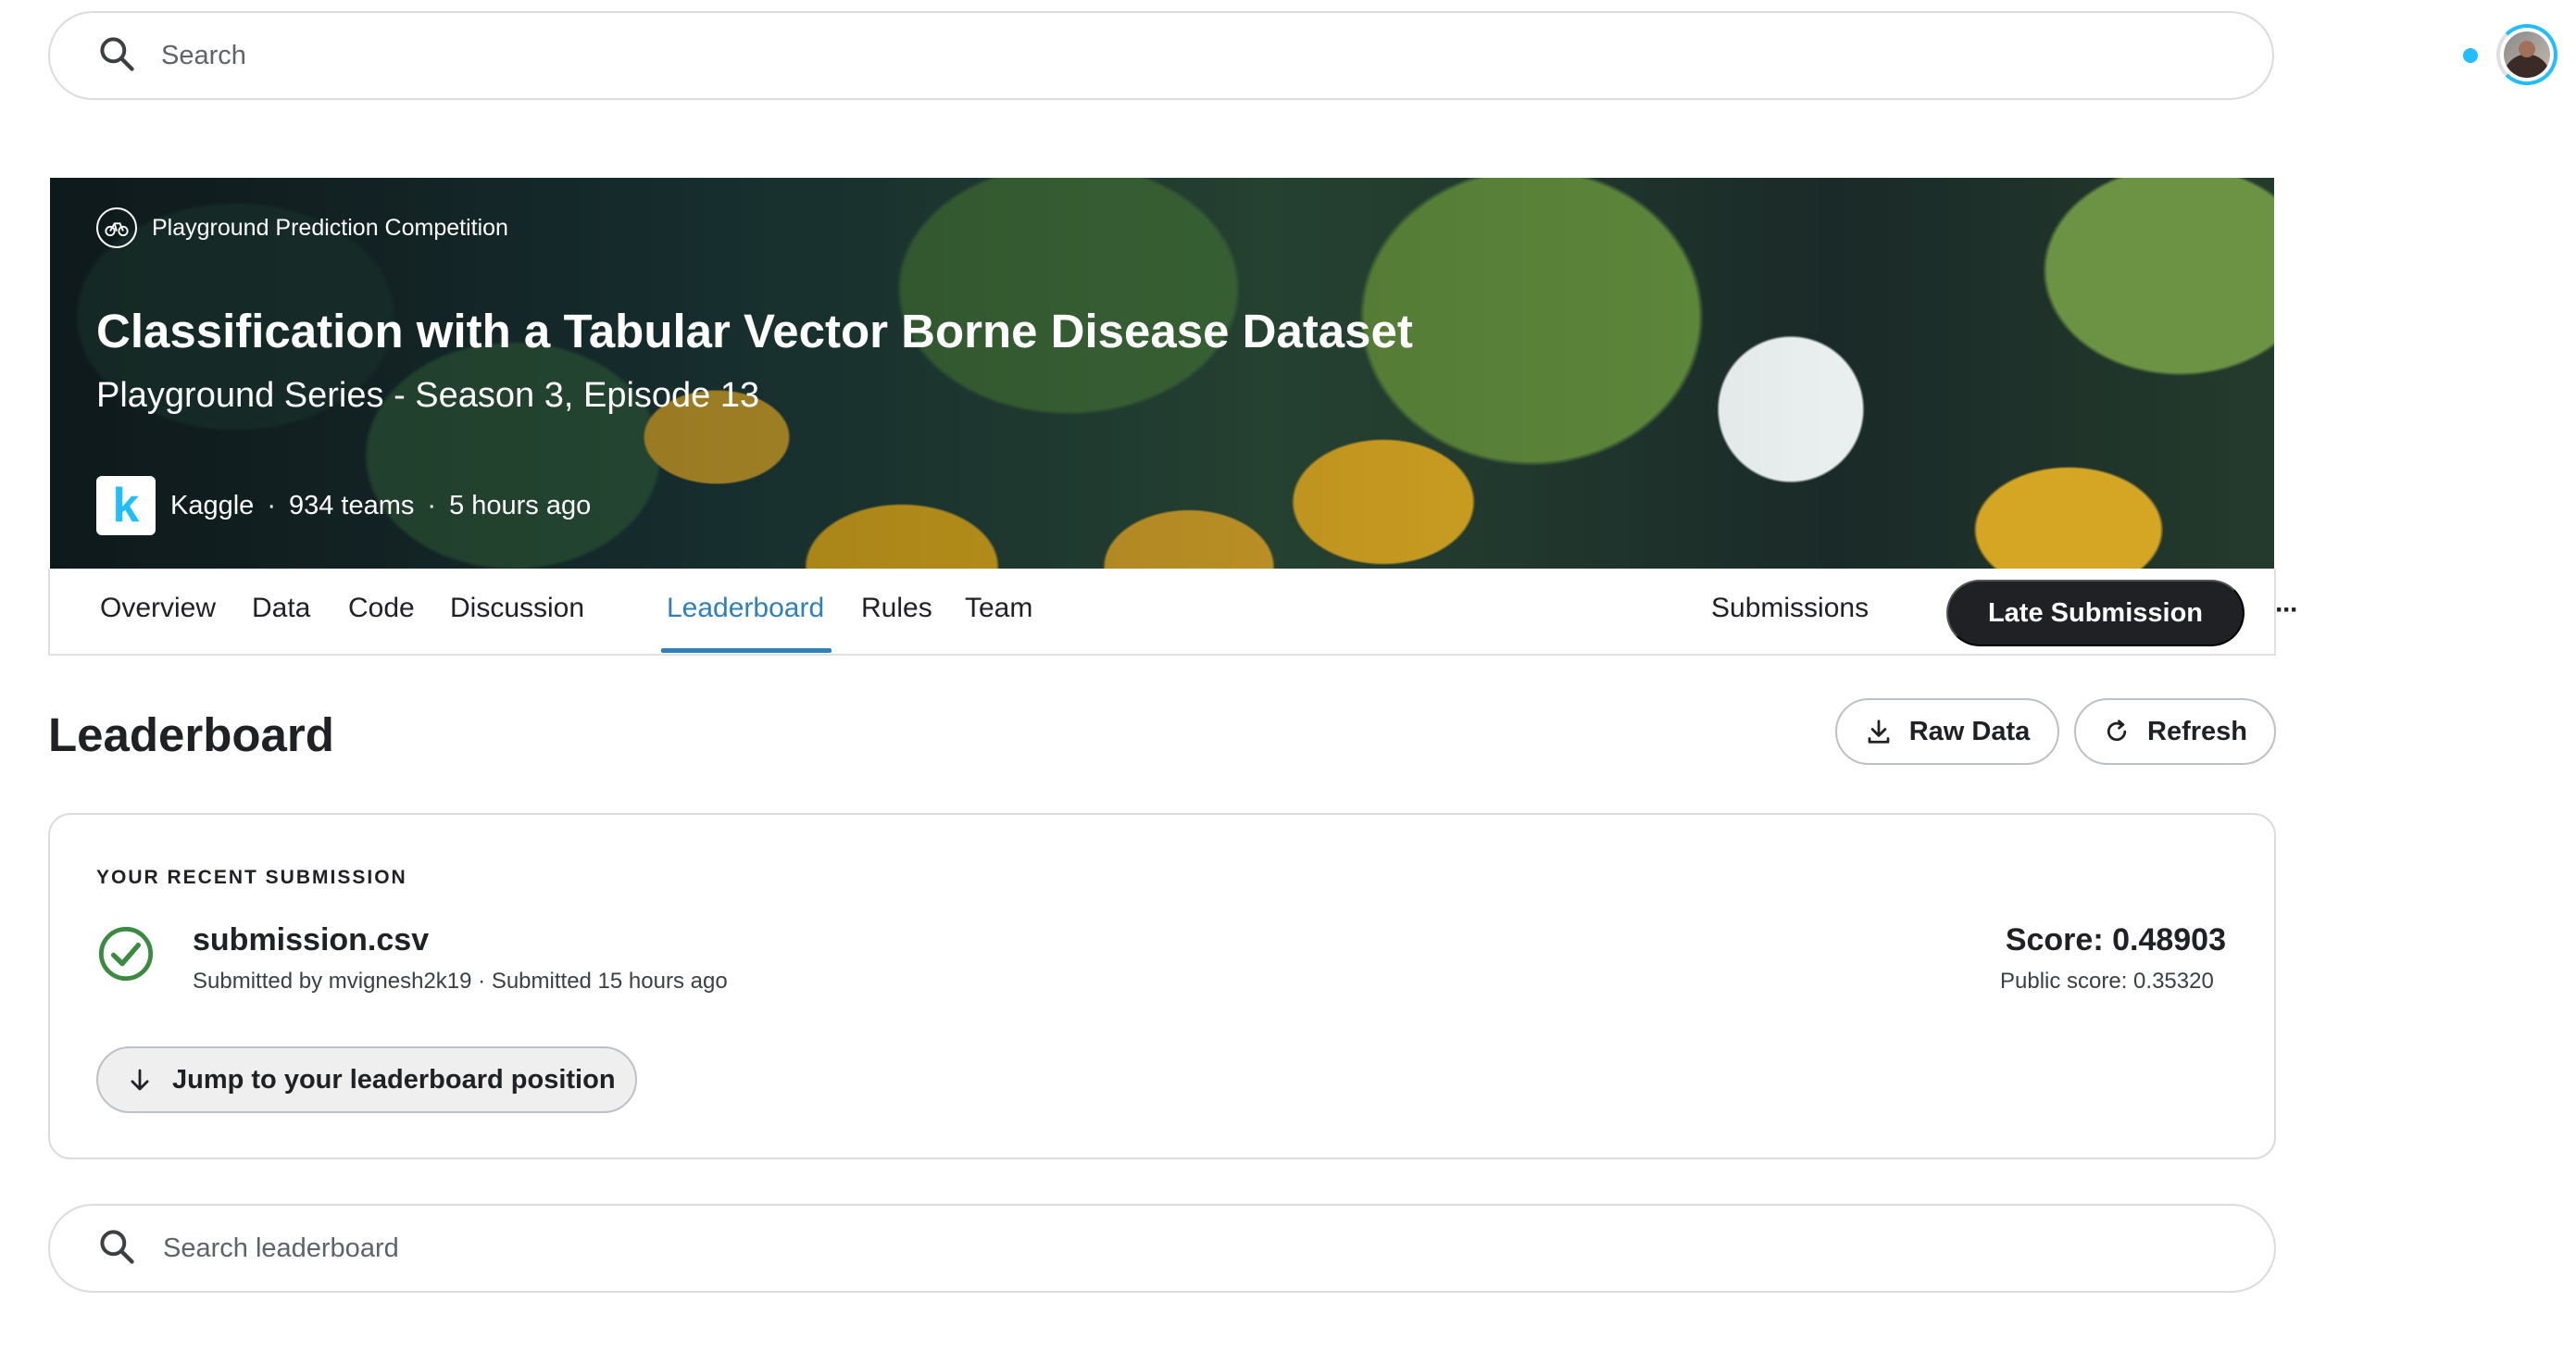 The height and width of the screenshot is (1352, 2576). I want to click on host-name: Kaggle, so click(212, 506).